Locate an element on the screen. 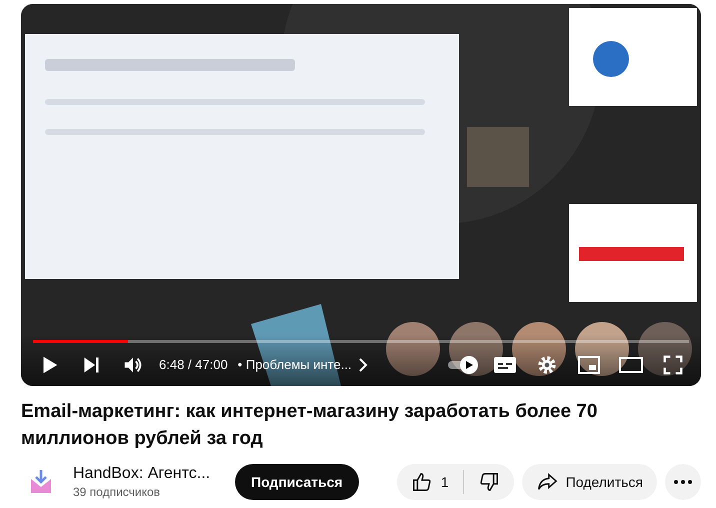 The image size is (716, 508). progress-bar is located at coordinates (361, 341).